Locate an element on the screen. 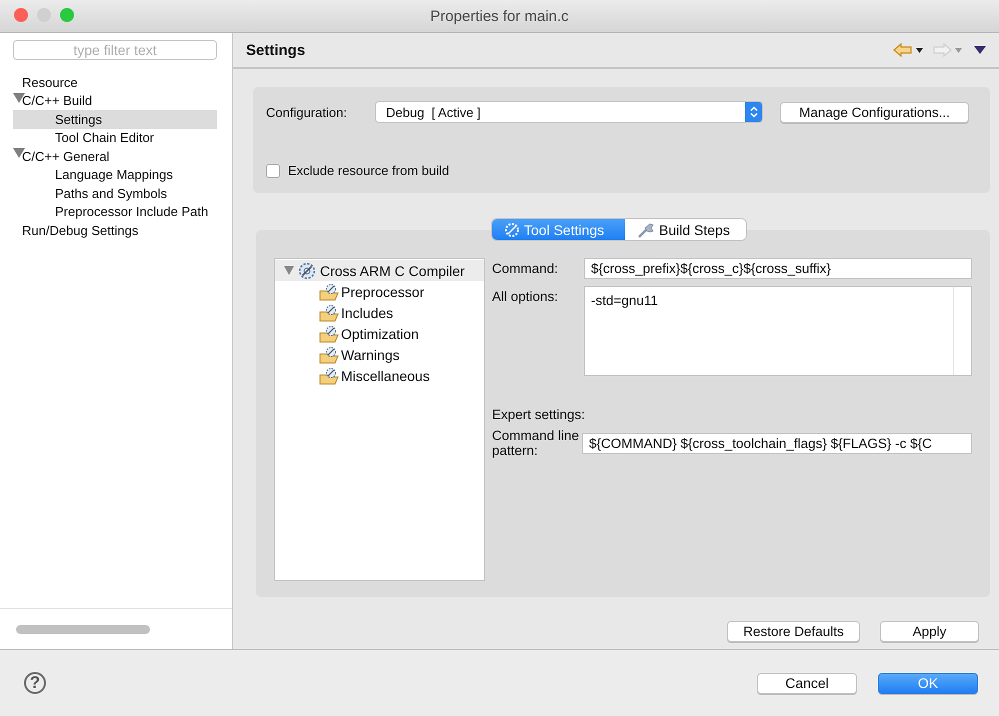 The image size is (999, 716). view-menu-icon is located at coordinates (980, 50).